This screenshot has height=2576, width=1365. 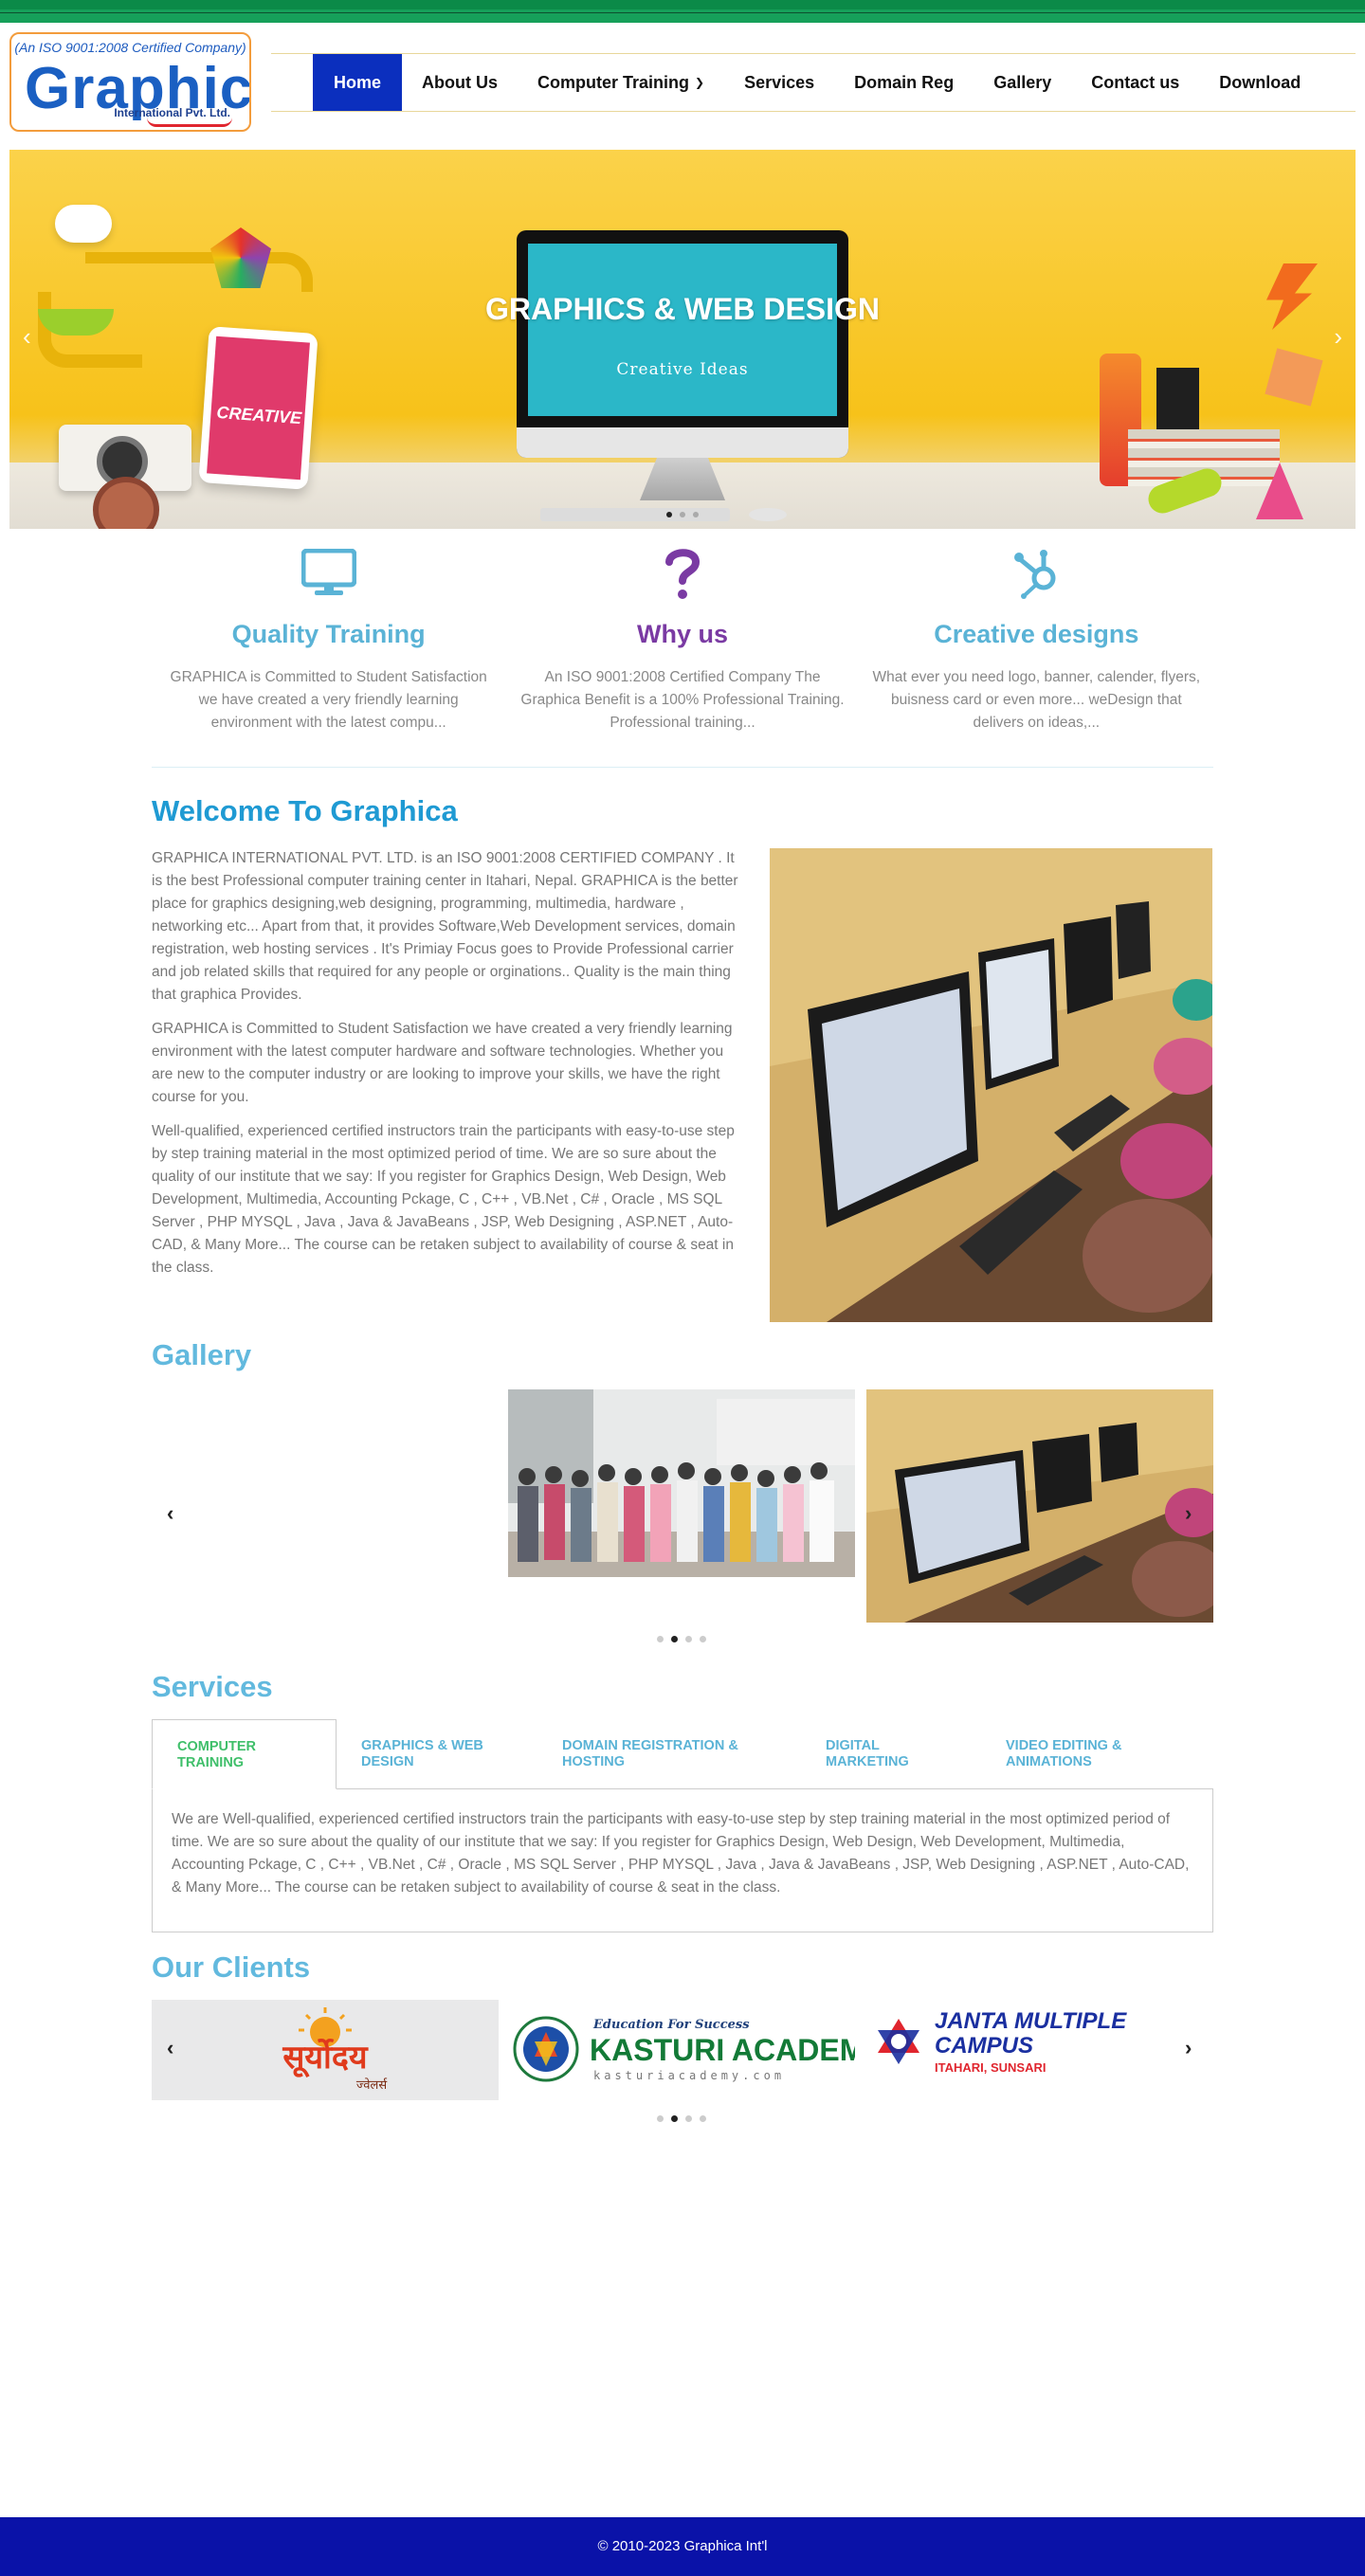 What do you see at coordinates (682, 330) in the screenshot?
I see `imac-screen` at bounding box center [682, 330].